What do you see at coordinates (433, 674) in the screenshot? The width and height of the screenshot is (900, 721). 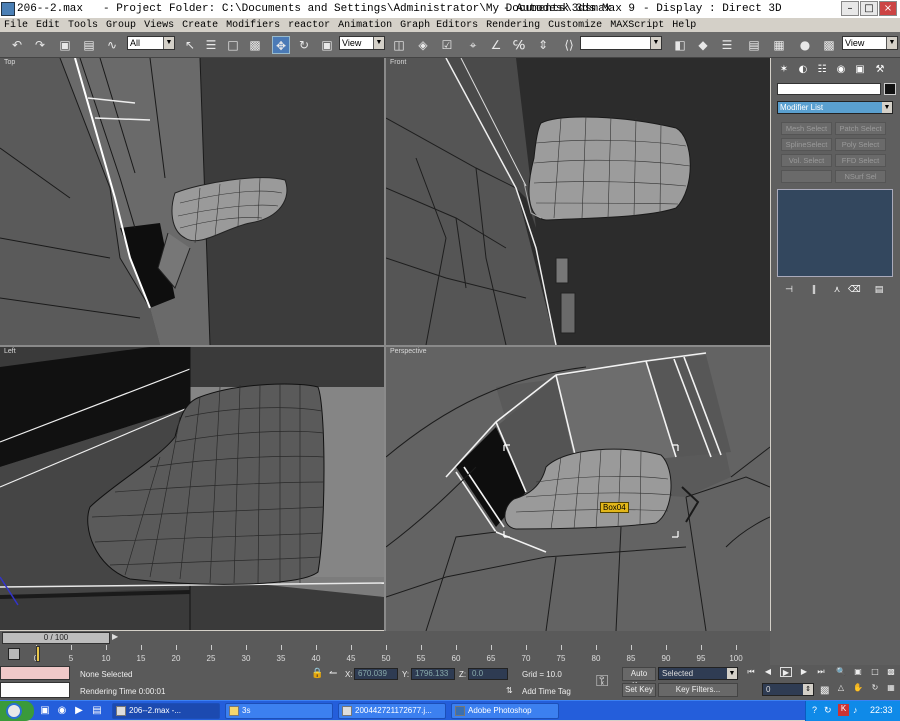 I see `y-coordinate-field: 1796.133` at bounding box center [433, 674].